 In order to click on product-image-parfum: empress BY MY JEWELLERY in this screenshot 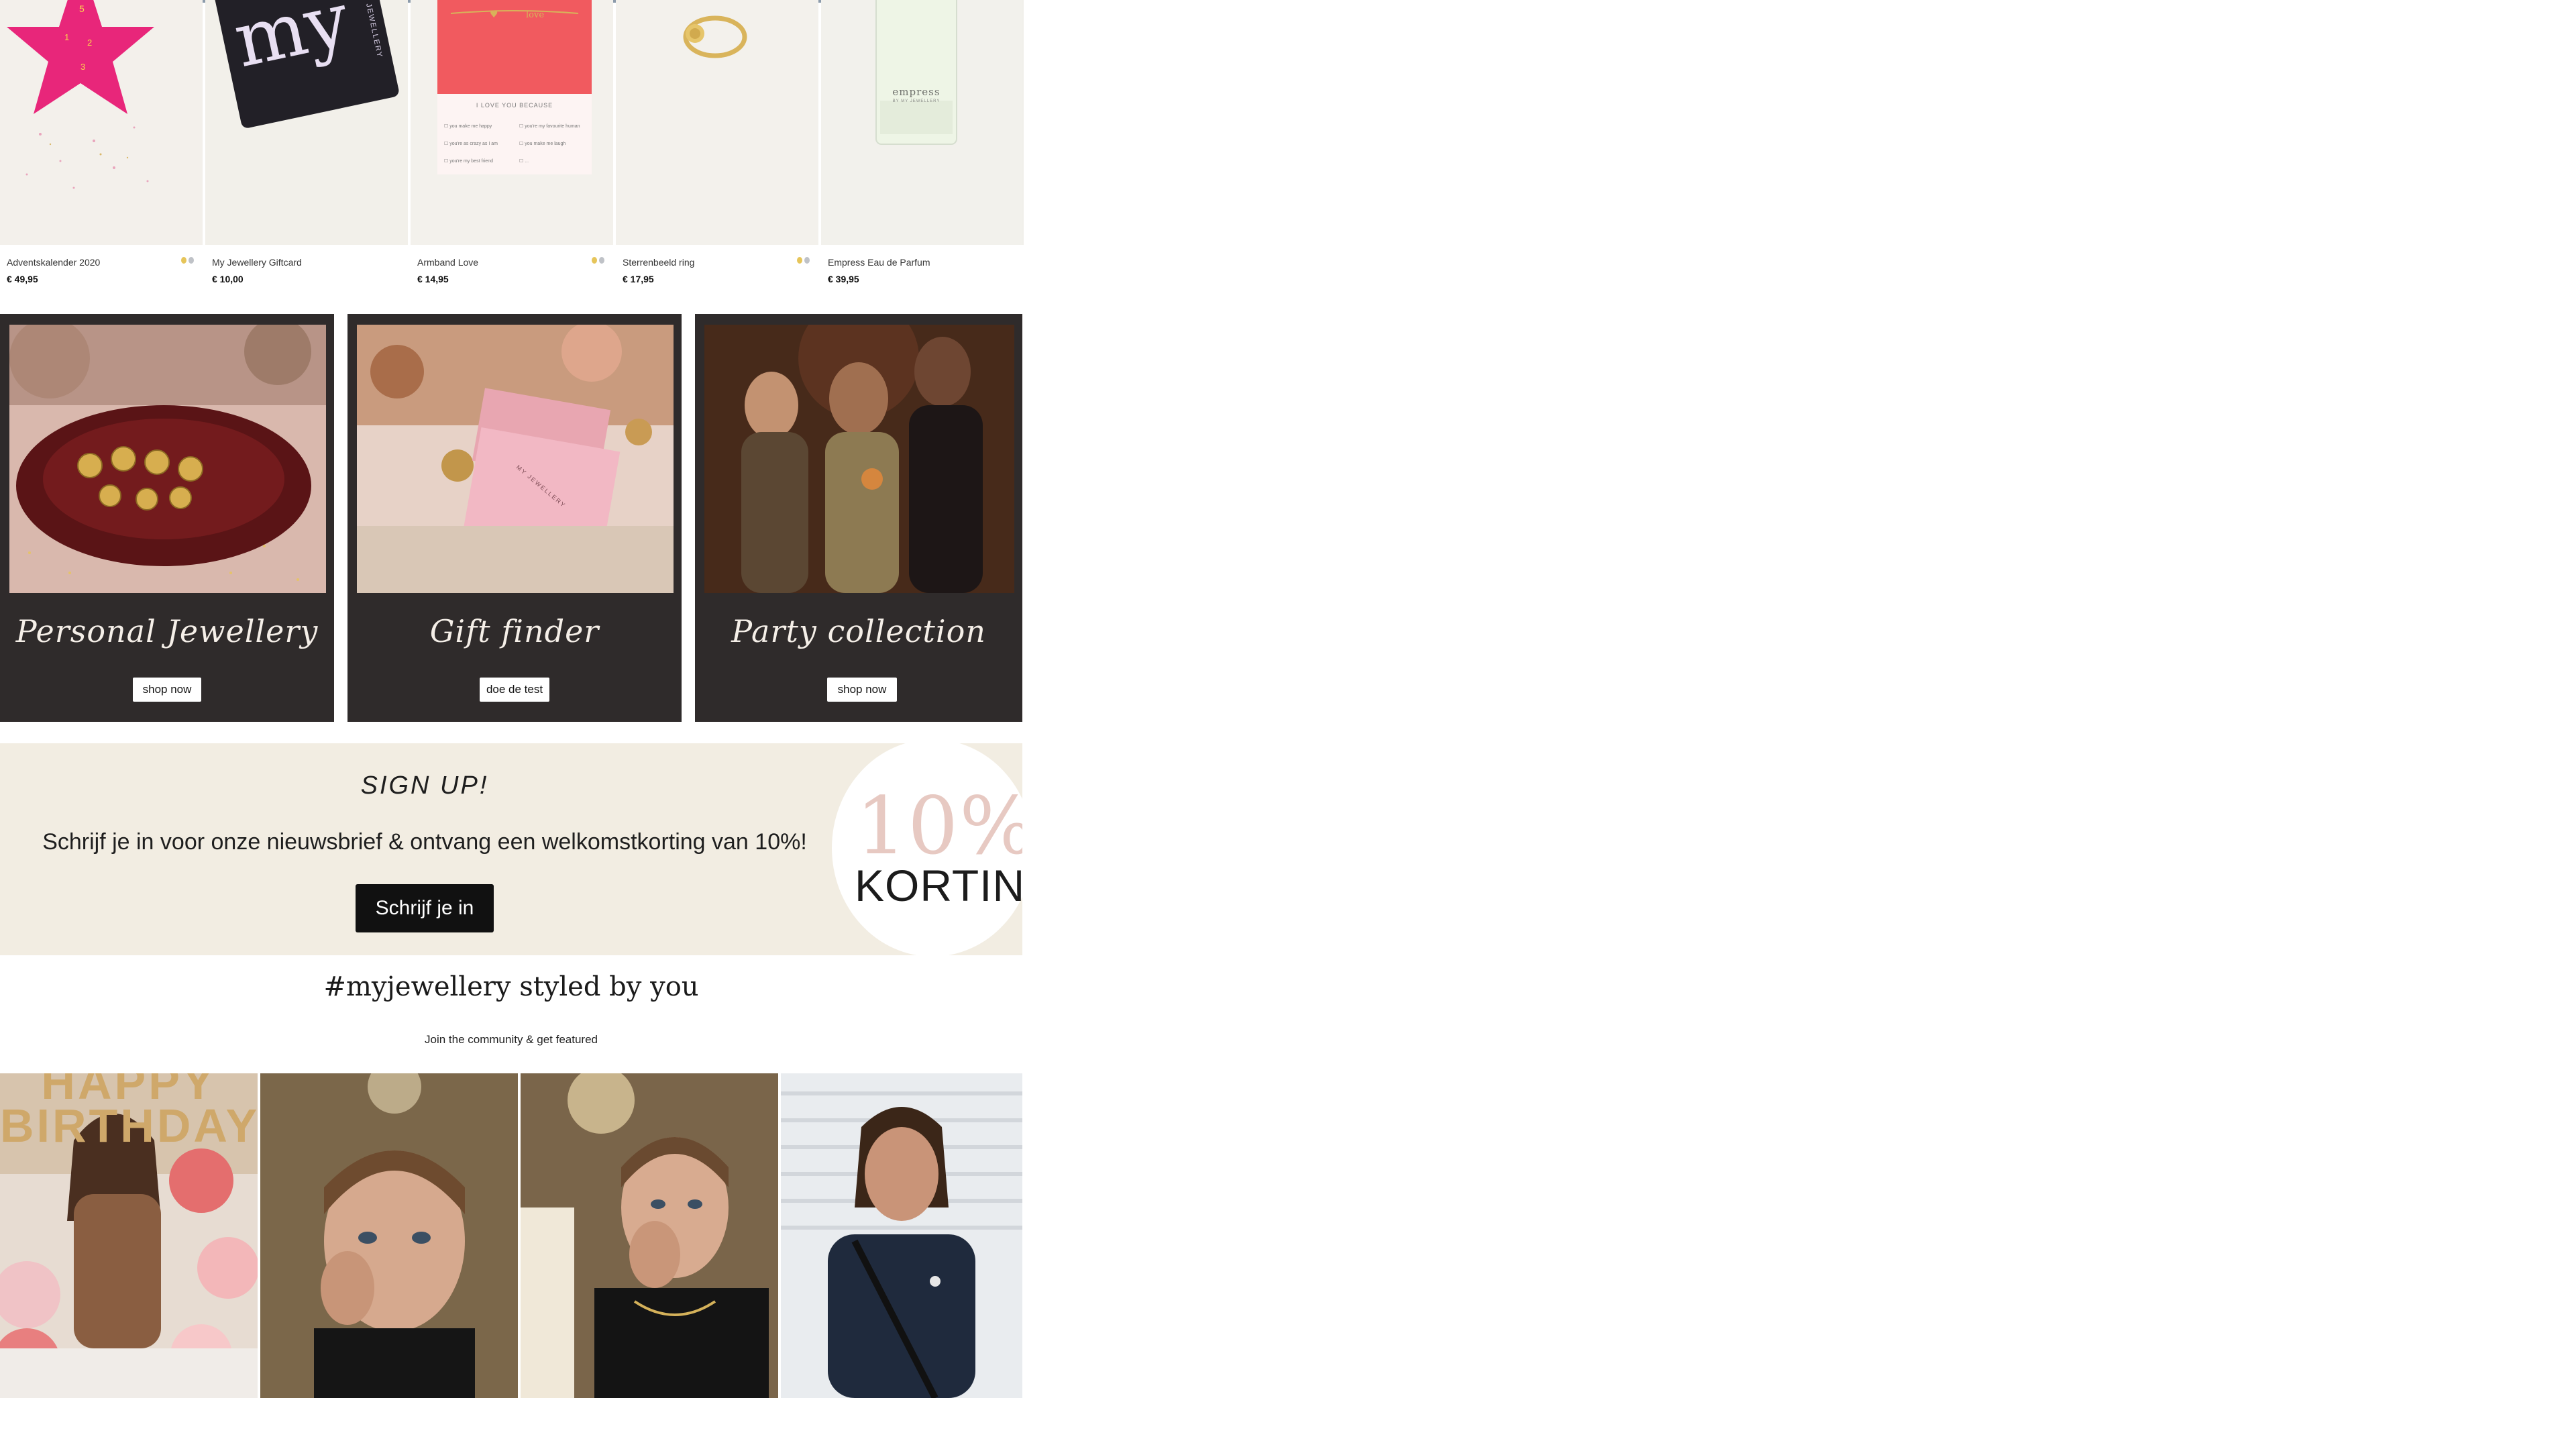, I will do `click(922, 122)`.